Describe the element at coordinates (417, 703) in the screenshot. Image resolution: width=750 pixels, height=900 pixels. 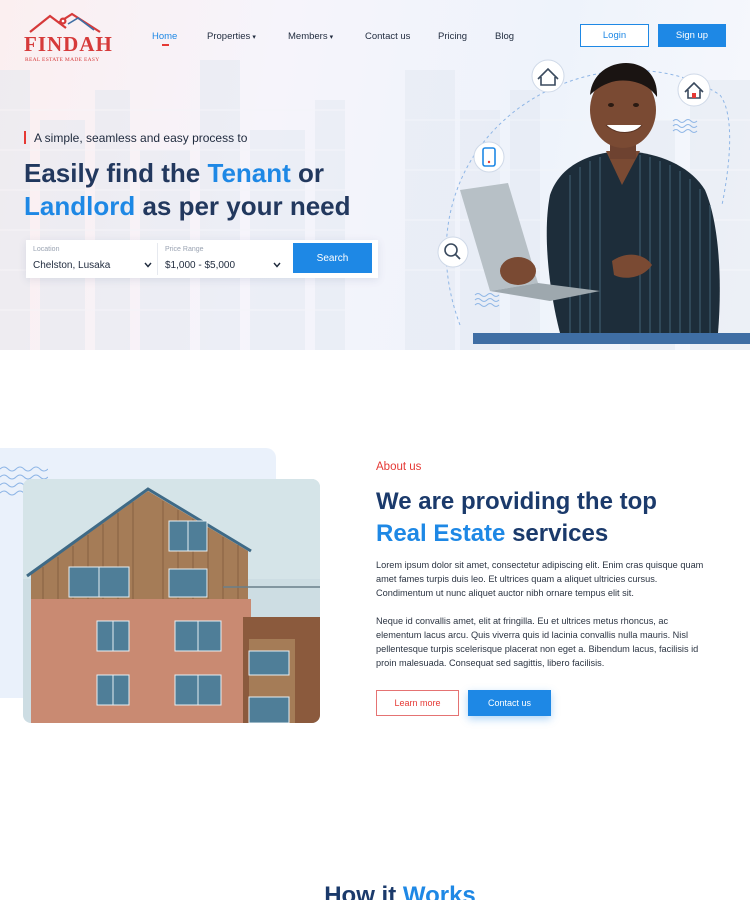
I see `learn-more-button: Learn more` at that location.